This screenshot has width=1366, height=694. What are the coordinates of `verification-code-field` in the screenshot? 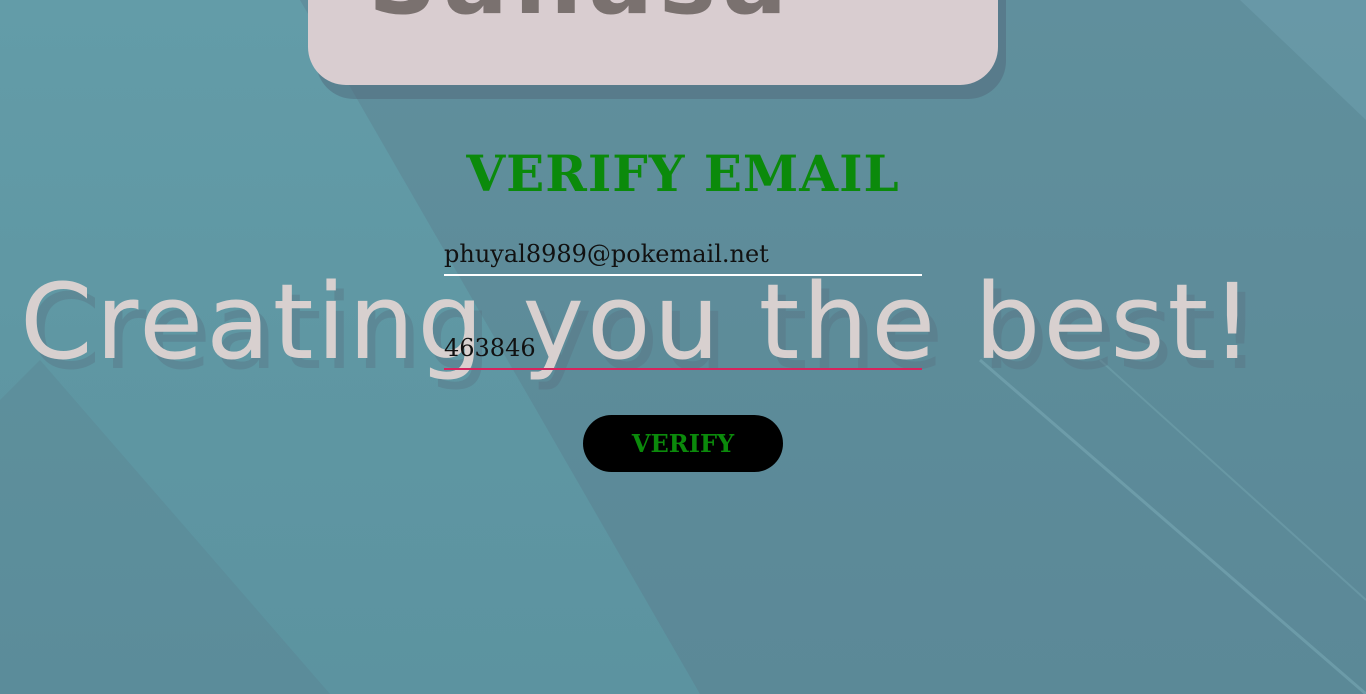 It's located at (683, 349).